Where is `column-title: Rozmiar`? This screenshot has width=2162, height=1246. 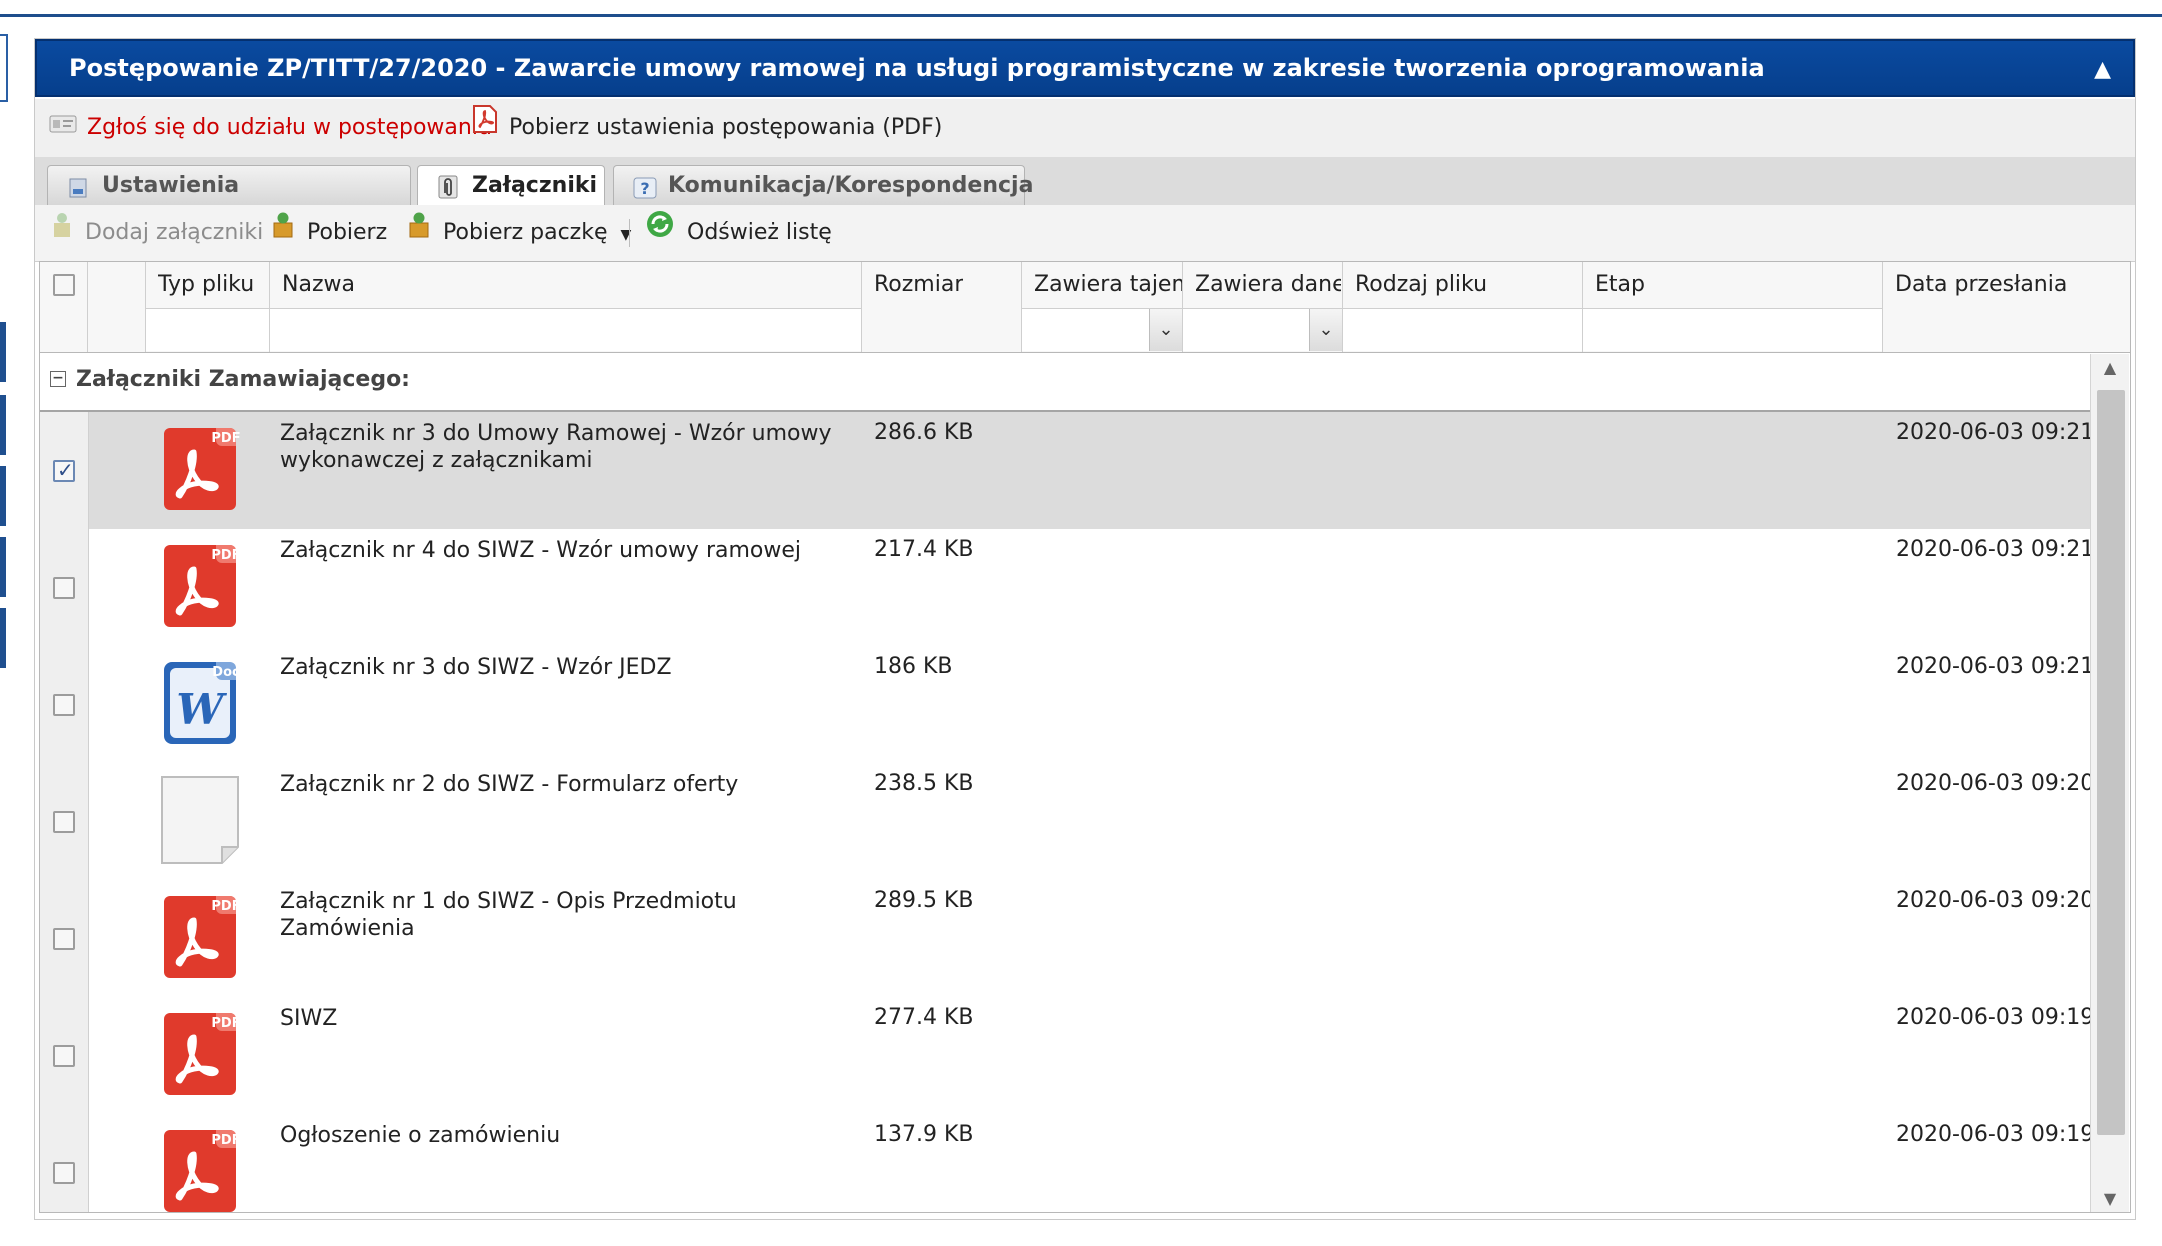 column-title: Rozmiar is located at coordinates (919, 284).